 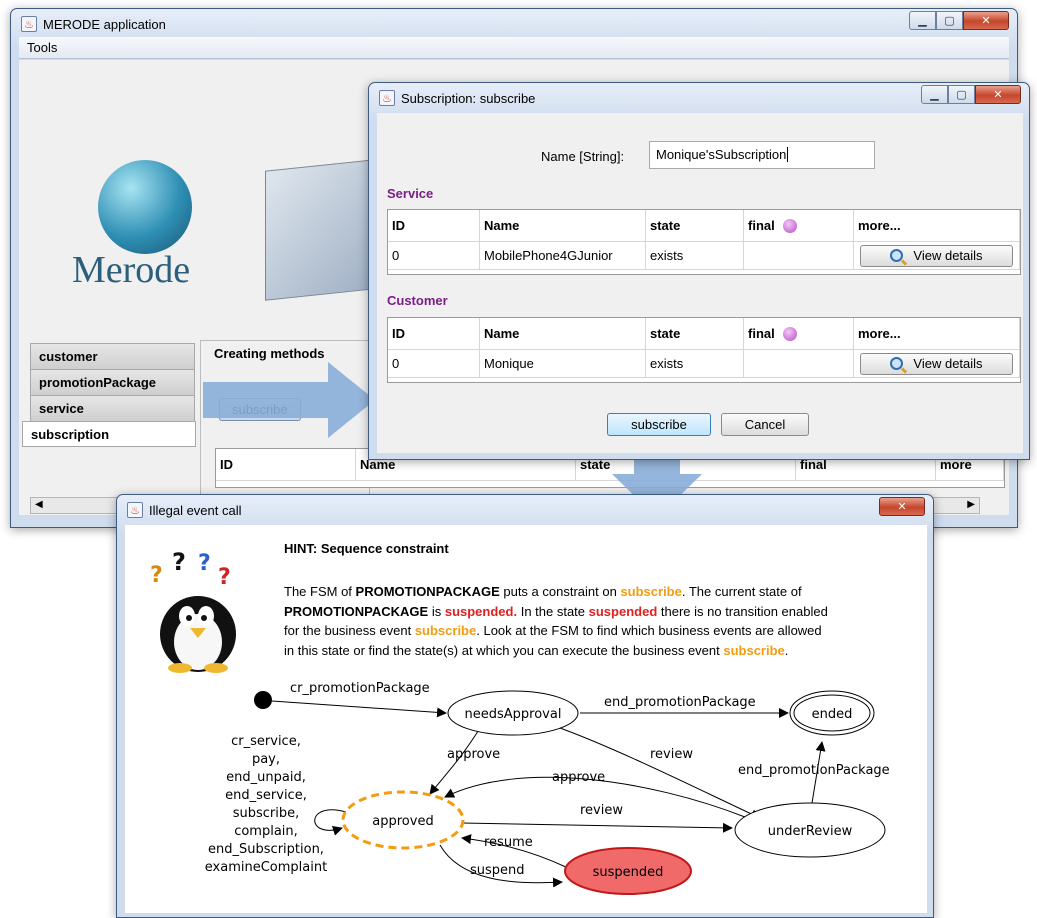 I want to click on cell-state: exists, so click(x=695, y=364).